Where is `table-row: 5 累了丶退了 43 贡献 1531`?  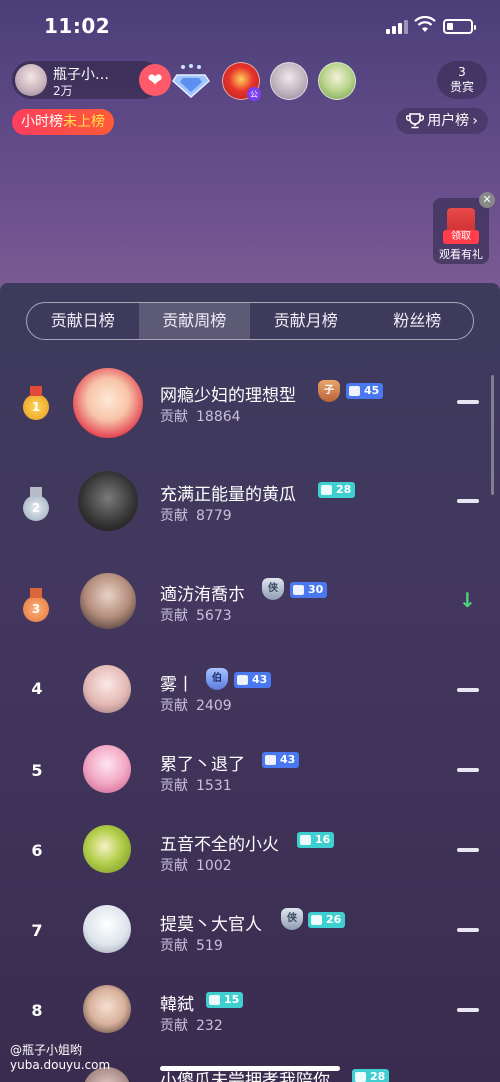
table-row: 5 累了丶退了 43 贡献 1531 is located at coordinates (250, 783).